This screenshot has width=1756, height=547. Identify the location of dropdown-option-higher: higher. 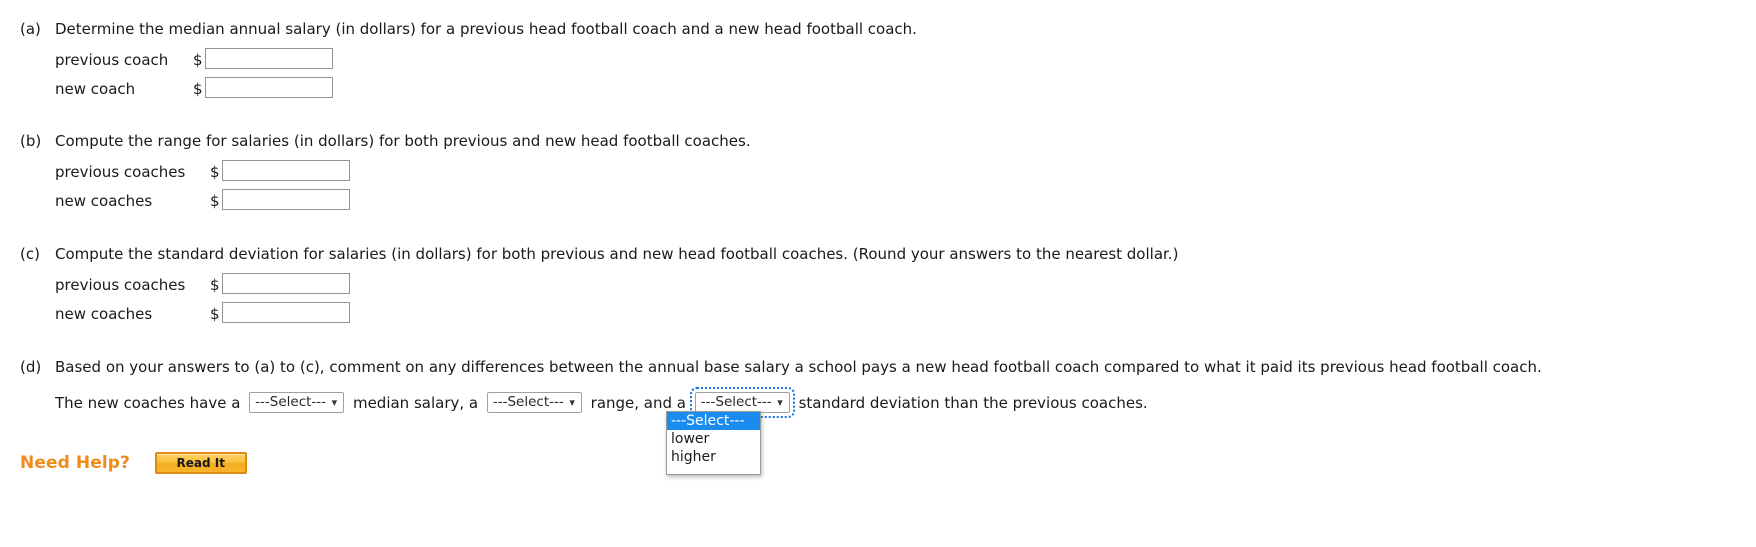
(713, 457).